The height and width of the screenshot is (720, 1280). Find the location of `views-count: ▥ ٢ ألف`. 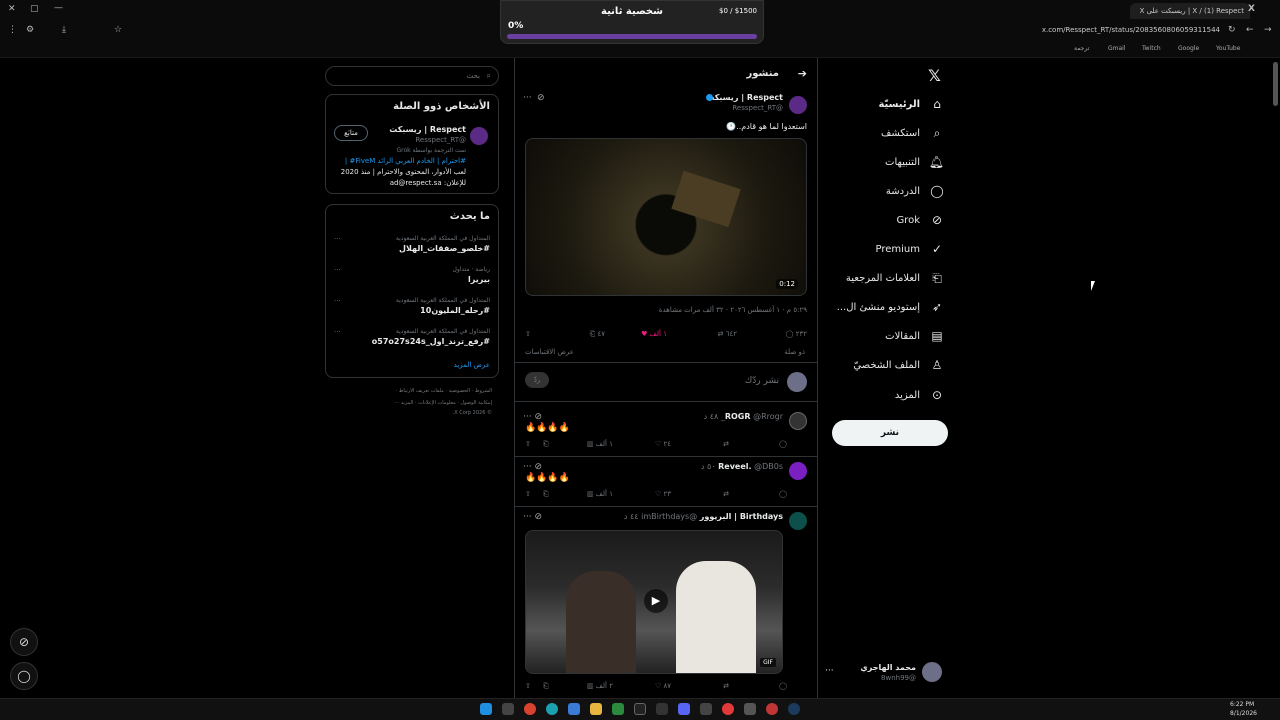

views-count: ▥ ٢ ألف is located at coordinates (600, 686).